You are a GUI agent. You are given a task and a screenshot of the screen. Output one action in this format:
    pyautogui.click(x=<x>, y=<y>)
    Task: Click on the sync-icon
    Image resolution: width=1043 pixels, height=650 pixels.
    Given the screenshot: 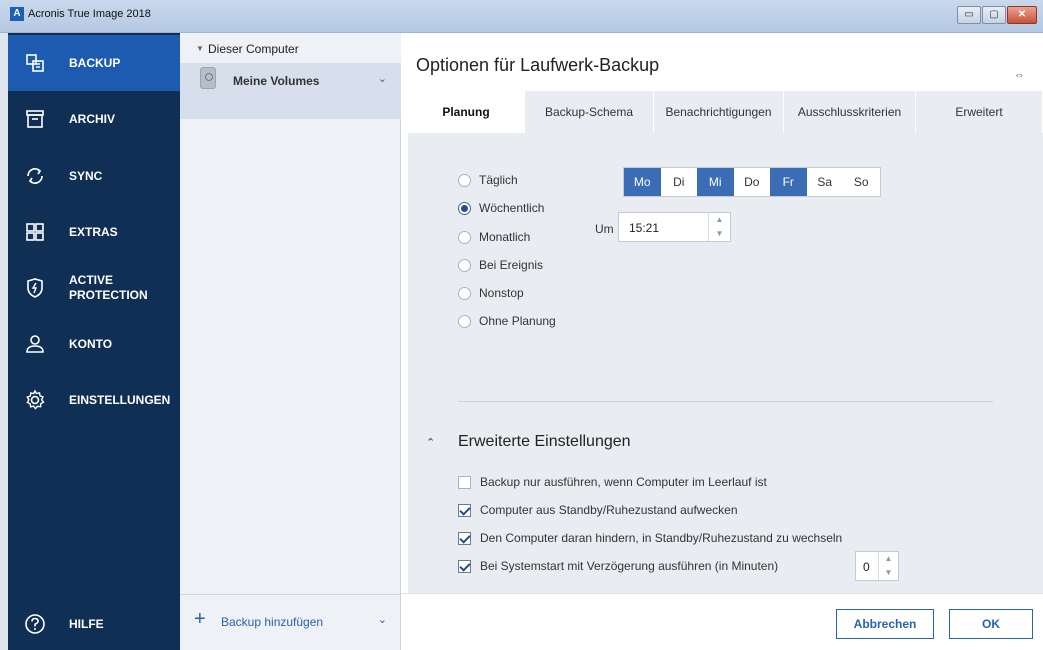 What is the action you would take?
    pyautogui.click(x=35, y=176)
    